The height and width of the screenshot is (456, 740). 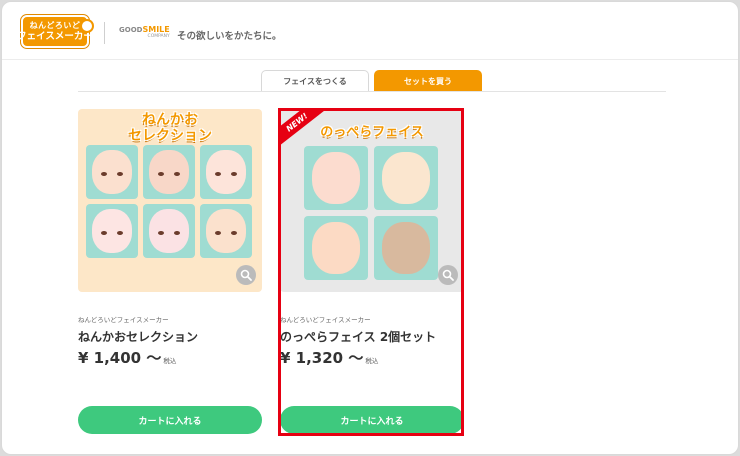 What do you see at coordinates (372, 91) in the screenshot?
I see `tabs-underline` at bounding box center [372, 91].